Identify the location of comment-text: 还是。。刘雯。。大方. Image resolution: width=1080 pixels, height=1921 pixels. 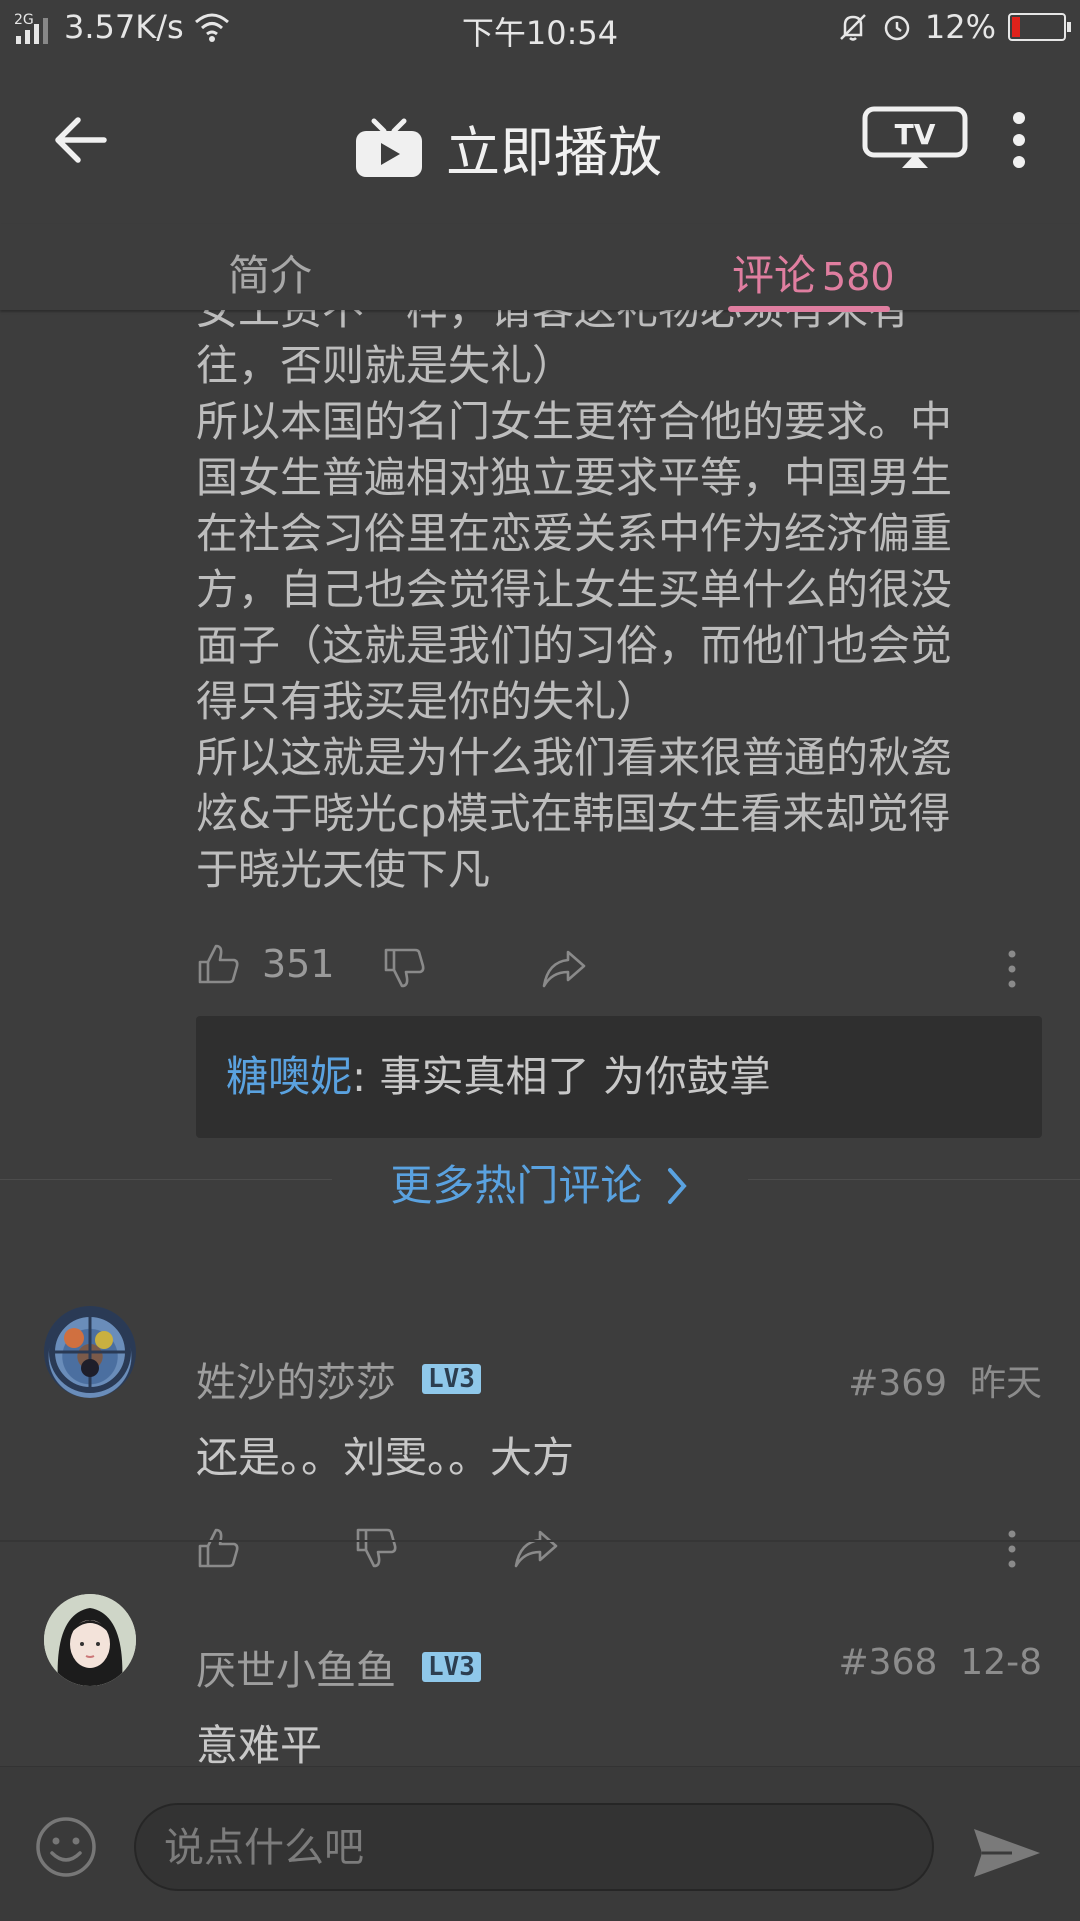
(385, 1457).